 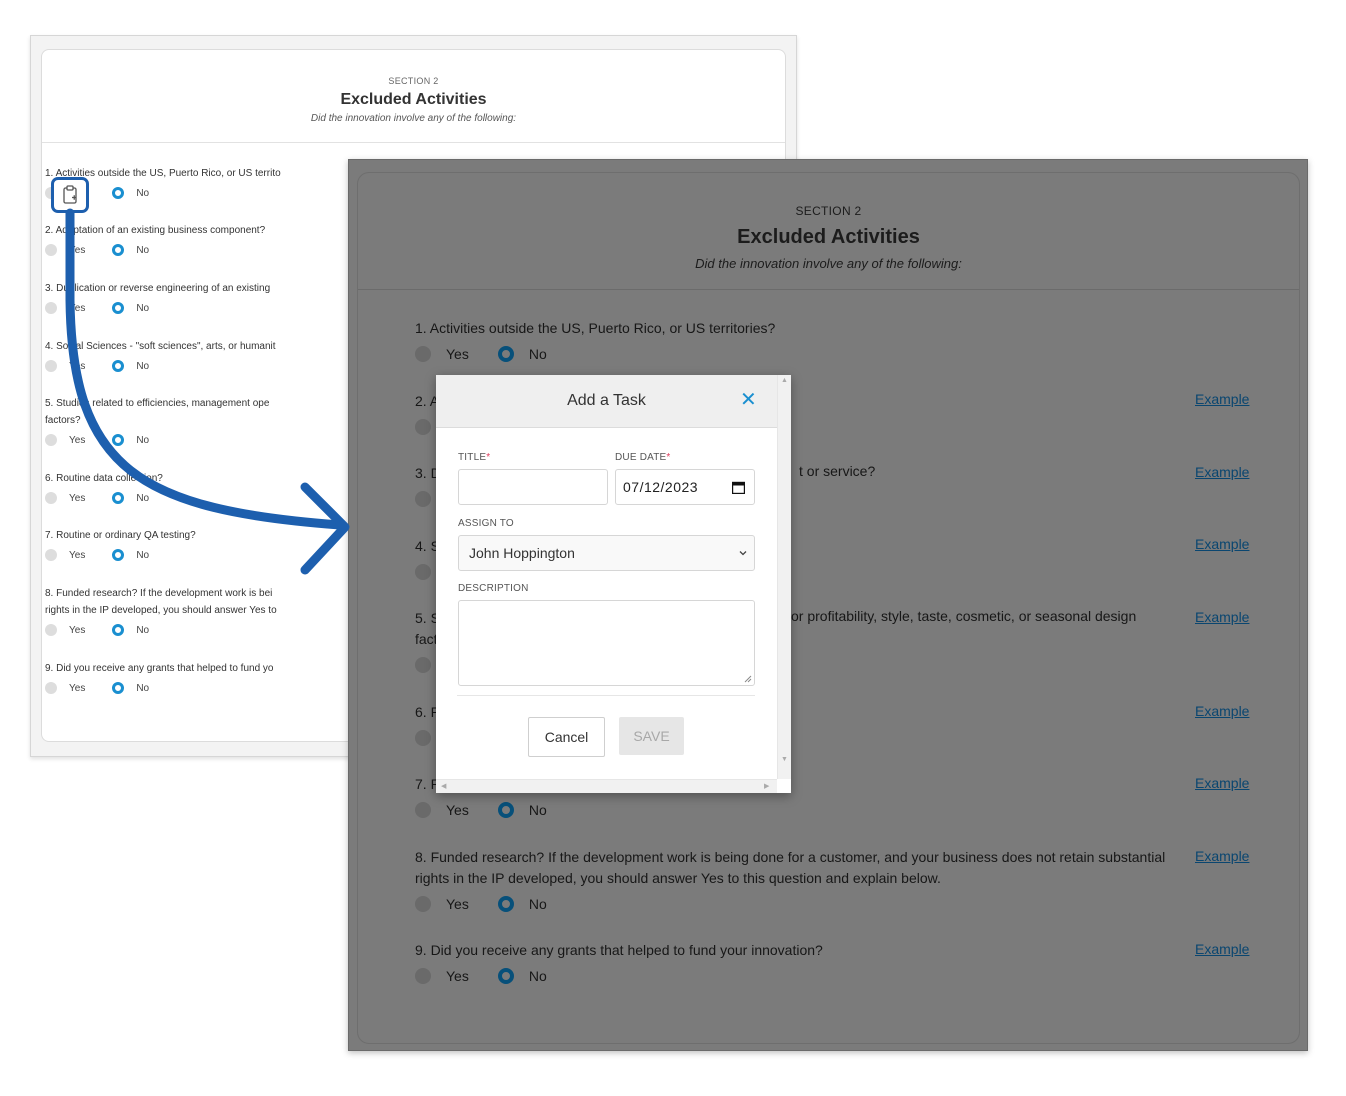 I want to click on cancel-button: Cancel, so click(x=566, y=737).